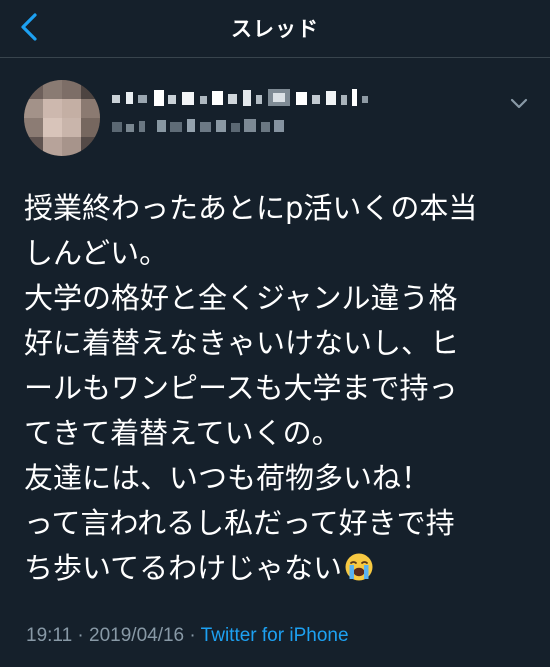 The width and height of the screenshot is (550, 667). I want to click on tweet-text-line: って言われるし私だって好きで持, so click(239, 523).